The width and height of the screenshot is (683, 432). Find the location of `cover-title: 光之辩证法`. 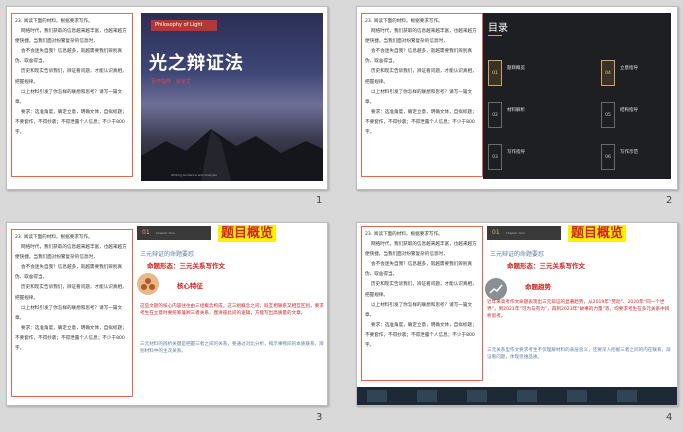

cover-title: 光之辩证法 is located at coordinates (196, 63).